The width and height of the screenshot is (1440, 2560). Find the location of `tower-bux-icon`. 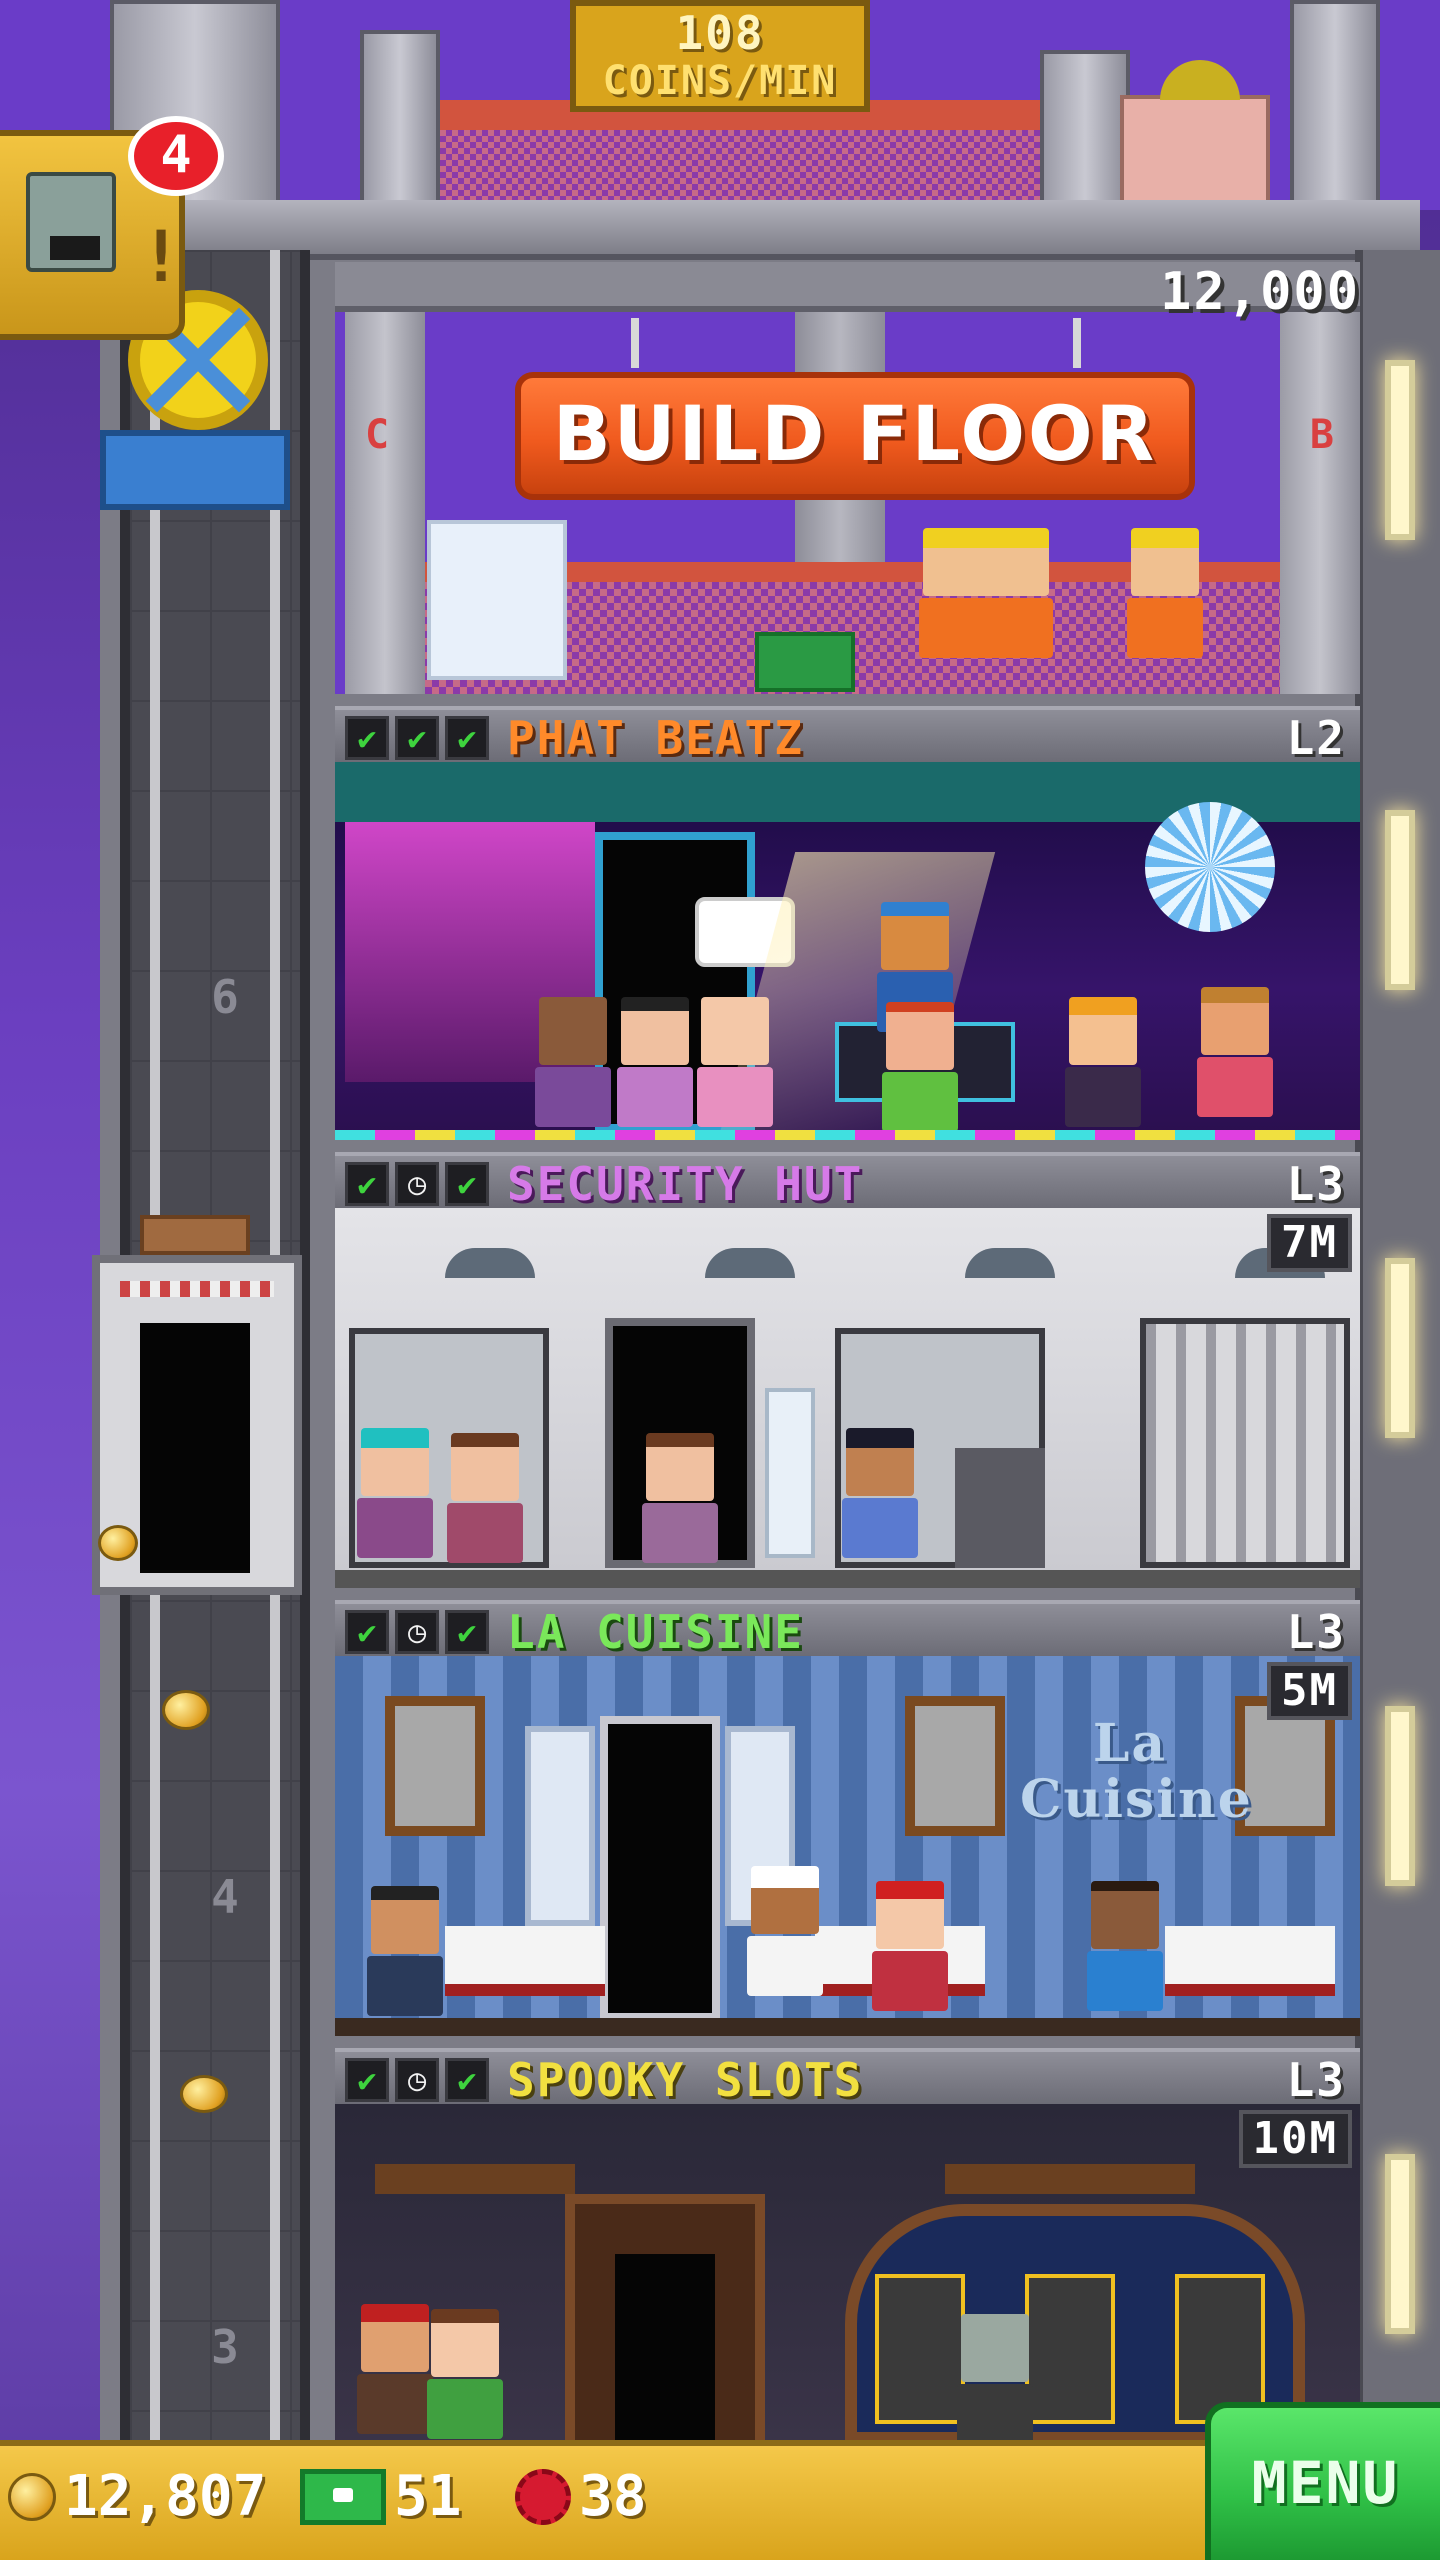

tower-bux-icon is located at coordinates (343, 2496).